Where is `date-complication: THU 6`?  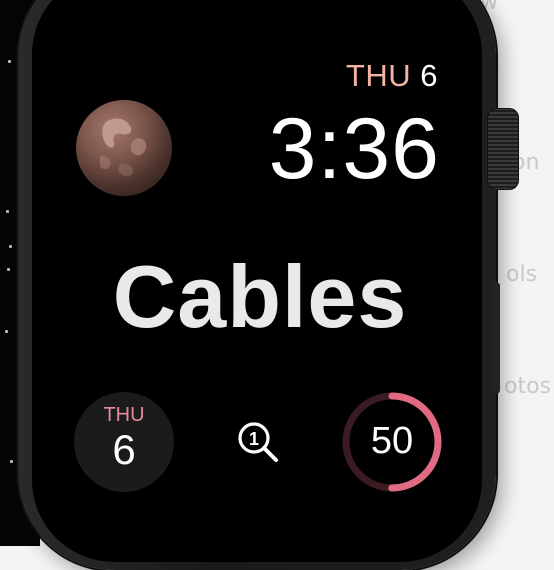
date-complication: THU 6 is located at coordinates (124, 442).